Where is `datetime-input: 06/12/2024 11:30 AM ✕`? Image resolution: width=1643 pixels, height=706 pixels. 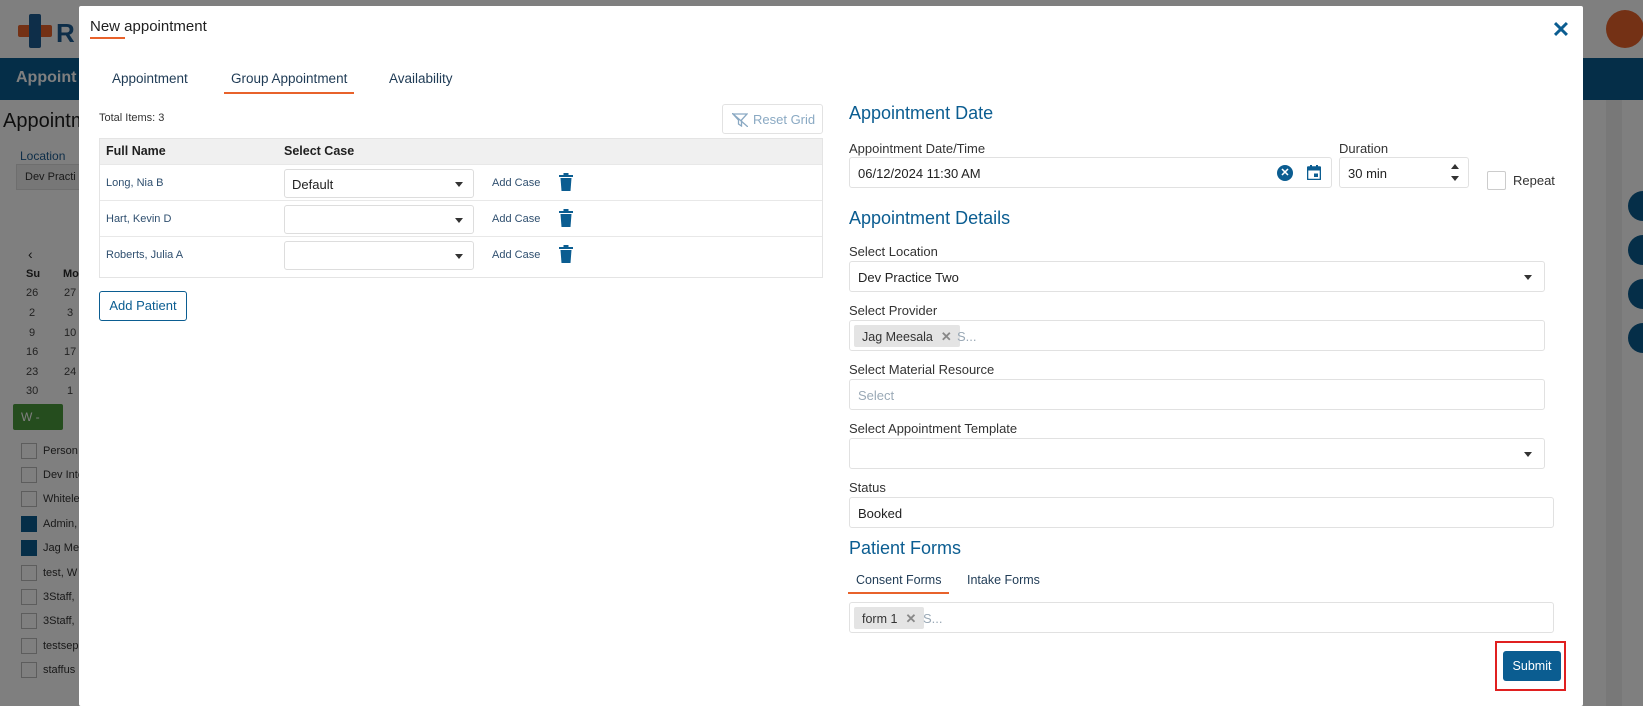 datetime-input: 06/12/2024 11:30 AM ✕ is located at coordinates (1090, 172).